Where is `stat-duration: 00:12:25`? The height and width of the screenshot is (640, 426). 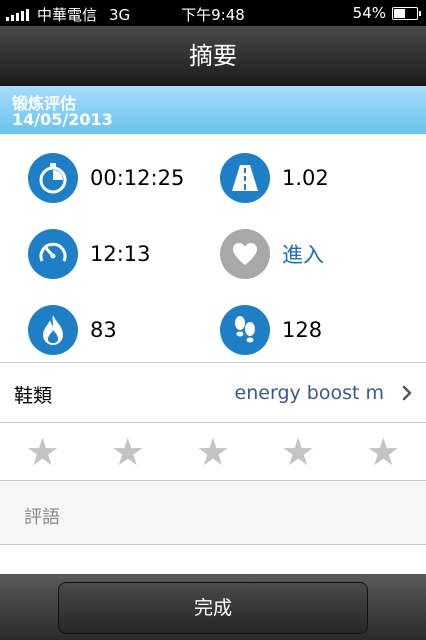 stat-duration: 00:12:25 is located at coordinates (106, 178).